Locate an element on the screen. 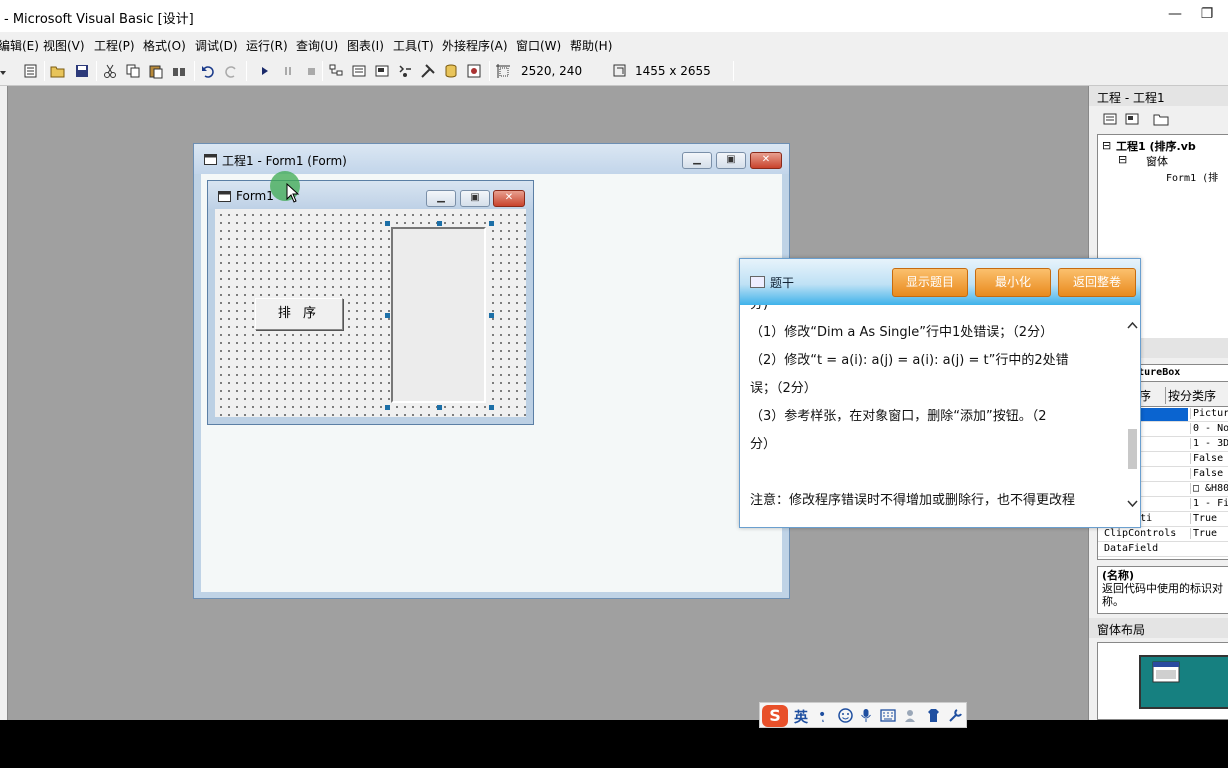 The height and width of the screenshot is (768, 1228). menu-format: 格式(O) is located at coordinates (164, 45).